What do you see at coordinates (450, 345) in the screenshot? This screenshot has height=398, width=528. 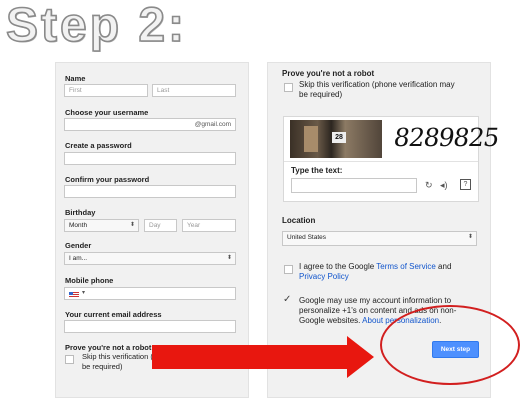 I see `red-highlight-oval` at bounding box center [450, 345].